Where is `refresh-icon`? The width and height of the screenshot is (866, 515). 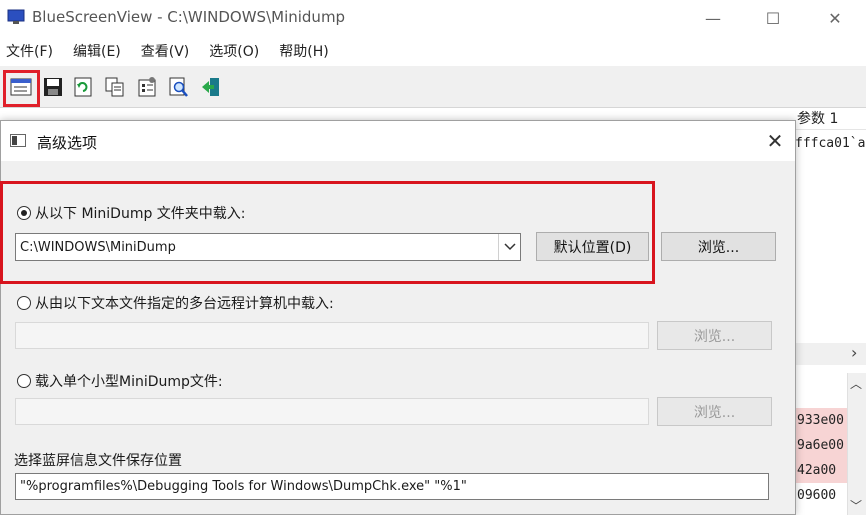 refresh-icon is located at coordinates (83, 87).